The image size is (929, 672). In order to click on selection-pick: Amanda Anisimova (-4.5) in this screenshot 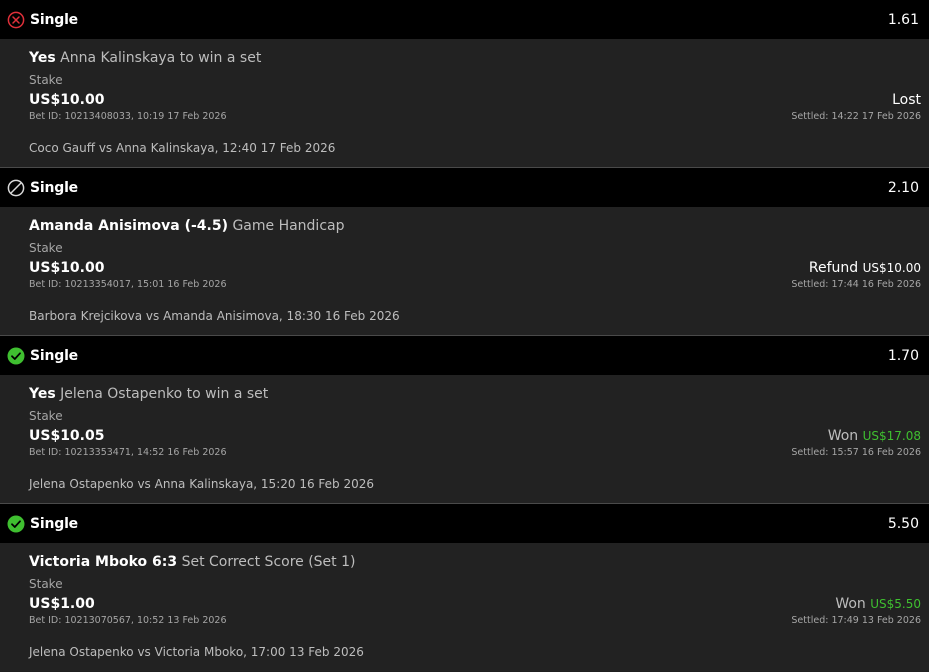, I will do `click(128, 226)`.